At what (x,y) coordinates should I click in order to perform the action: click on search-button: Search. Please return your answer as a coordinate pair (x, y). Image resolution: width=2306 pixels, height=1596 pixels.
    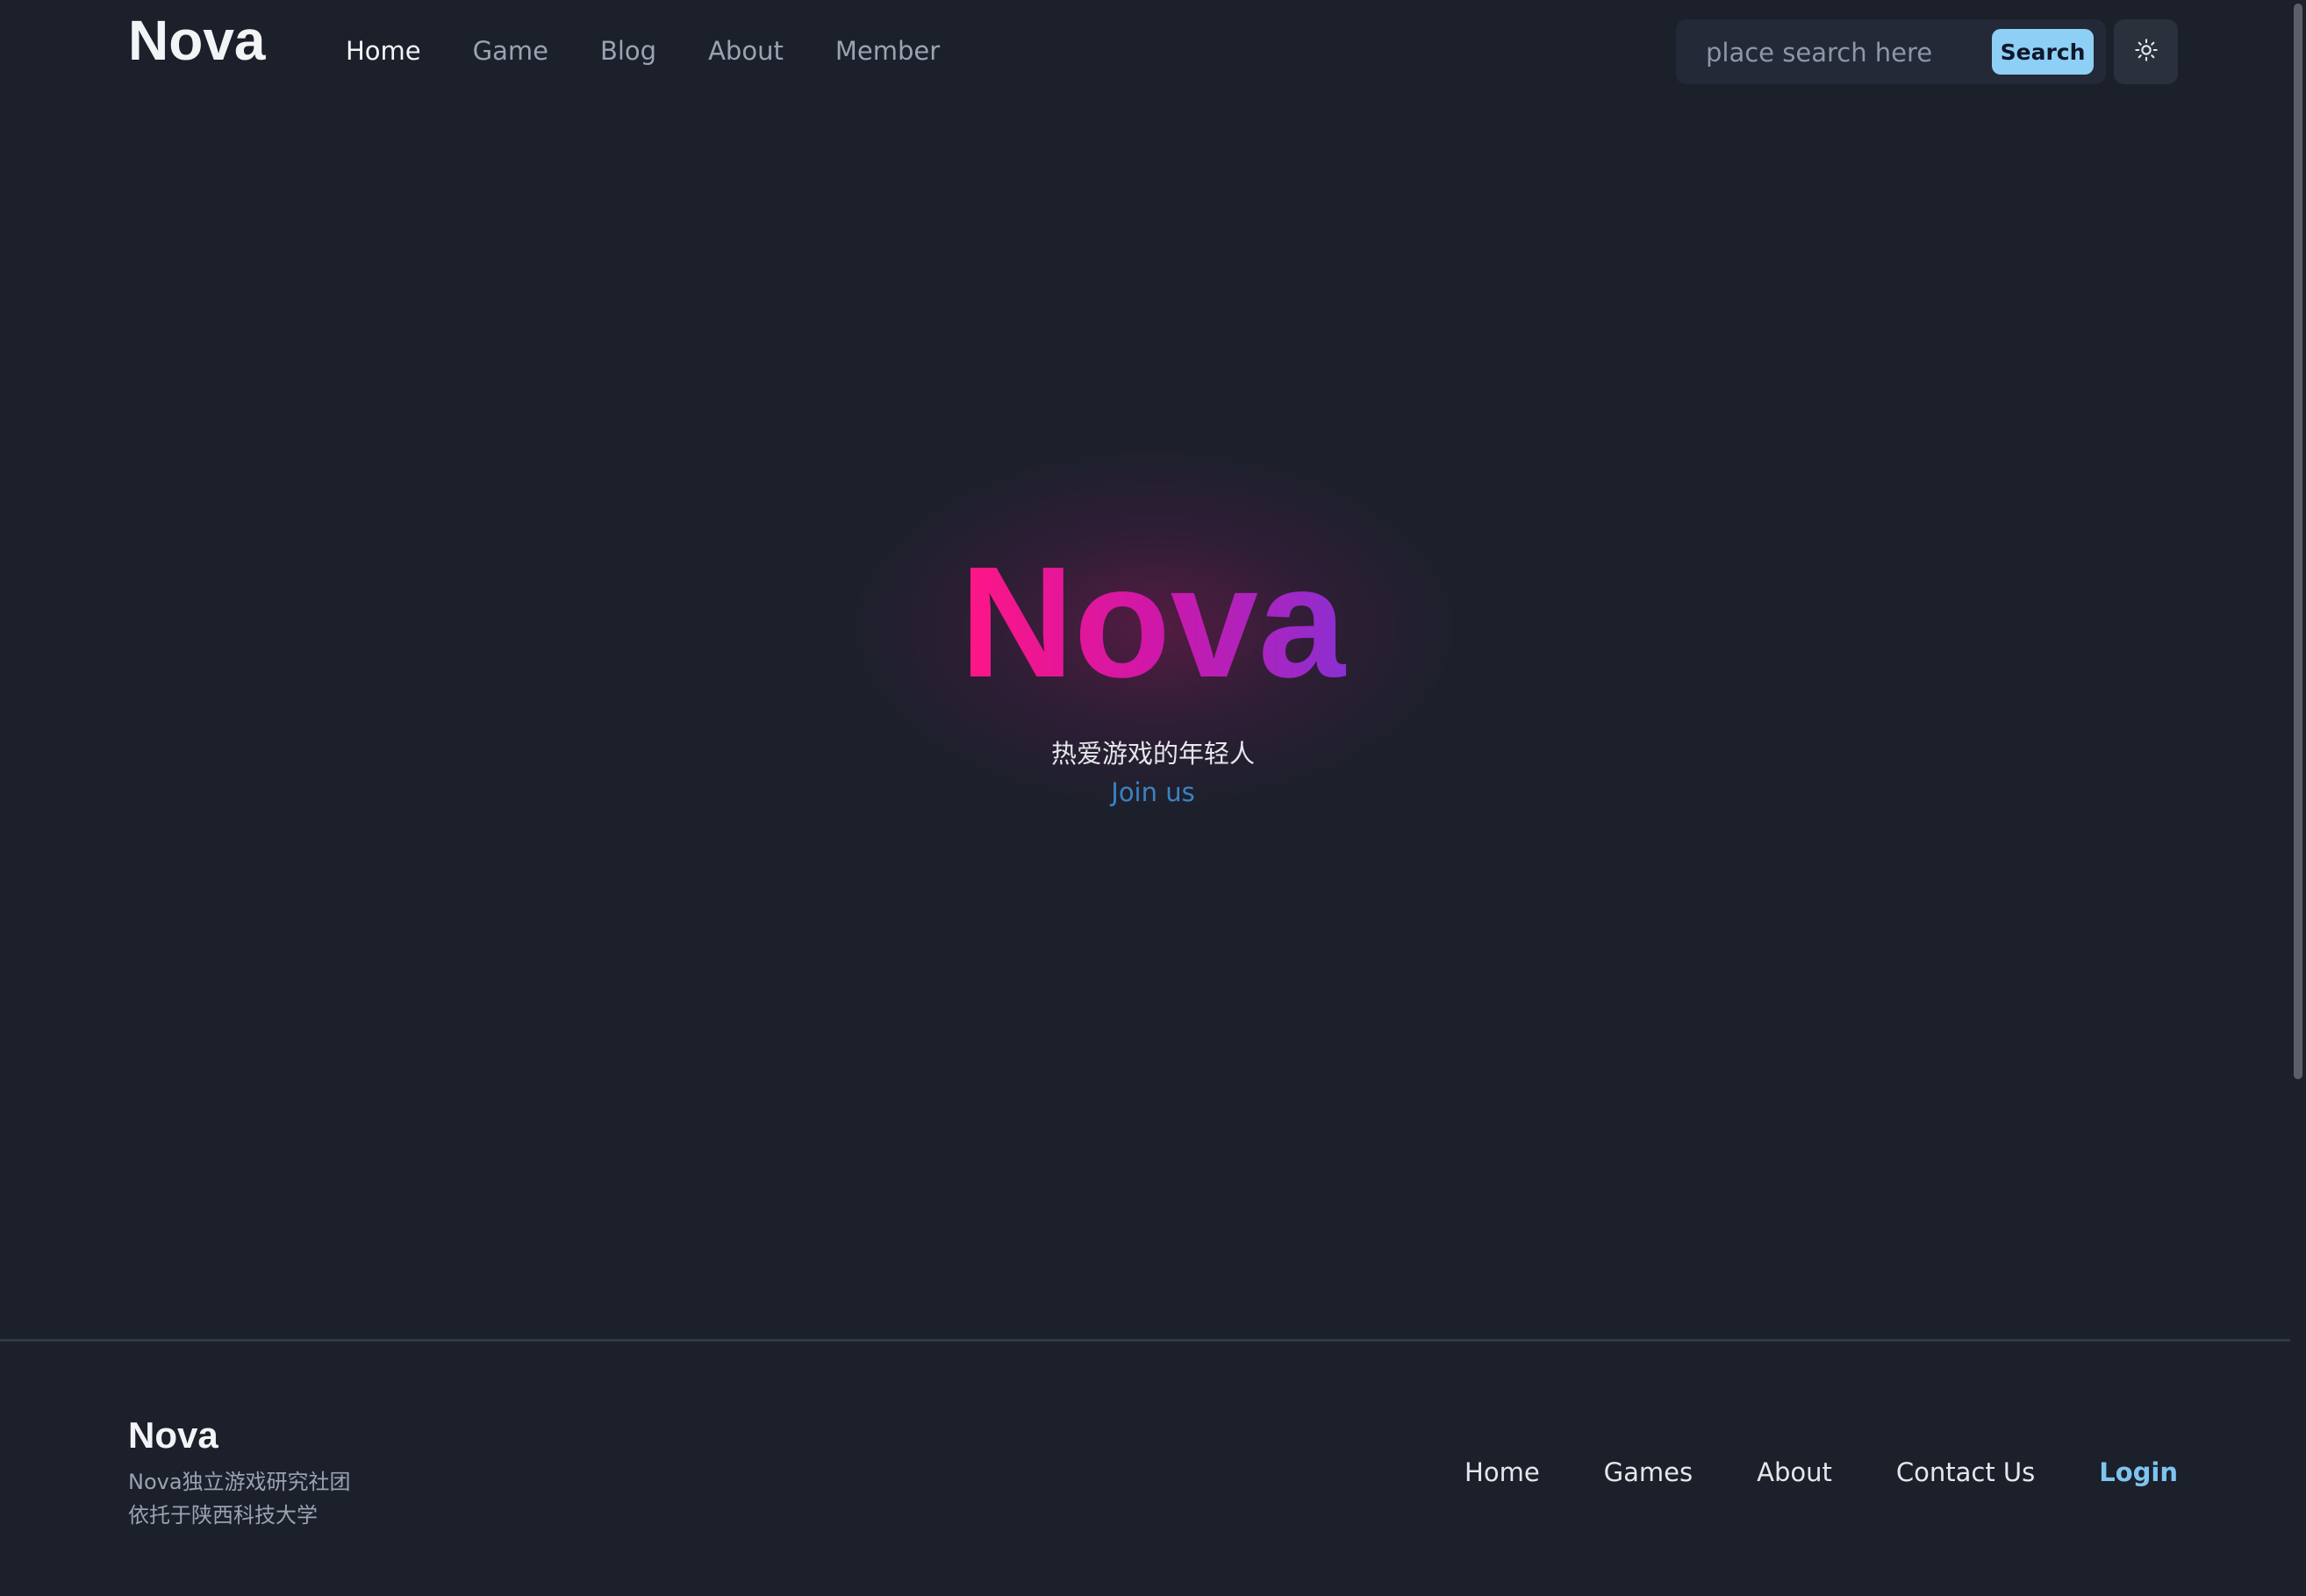
    Looking at the image, I should click on (2043, 52).